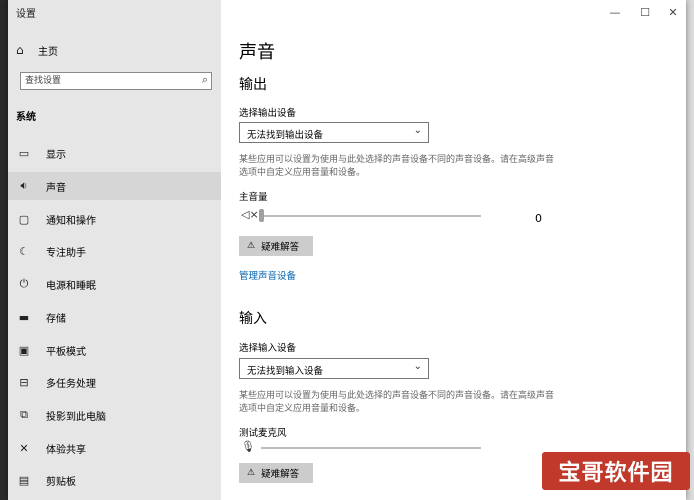  Describe the element at coordinates (66, 352) in the screenshot. I see `sidebar-item-label: 平板模式` at that location.